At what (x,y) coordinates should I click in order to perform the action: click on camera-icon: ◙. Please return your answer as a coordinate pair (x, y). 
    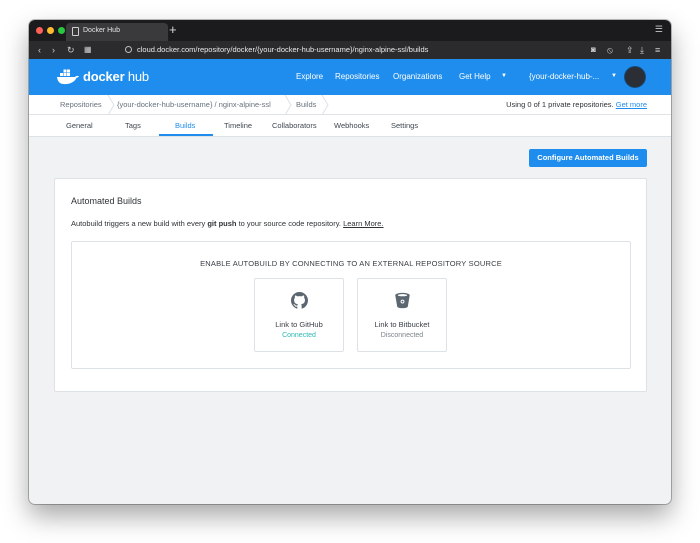
    Looking at the image, I should click on (593, 50).